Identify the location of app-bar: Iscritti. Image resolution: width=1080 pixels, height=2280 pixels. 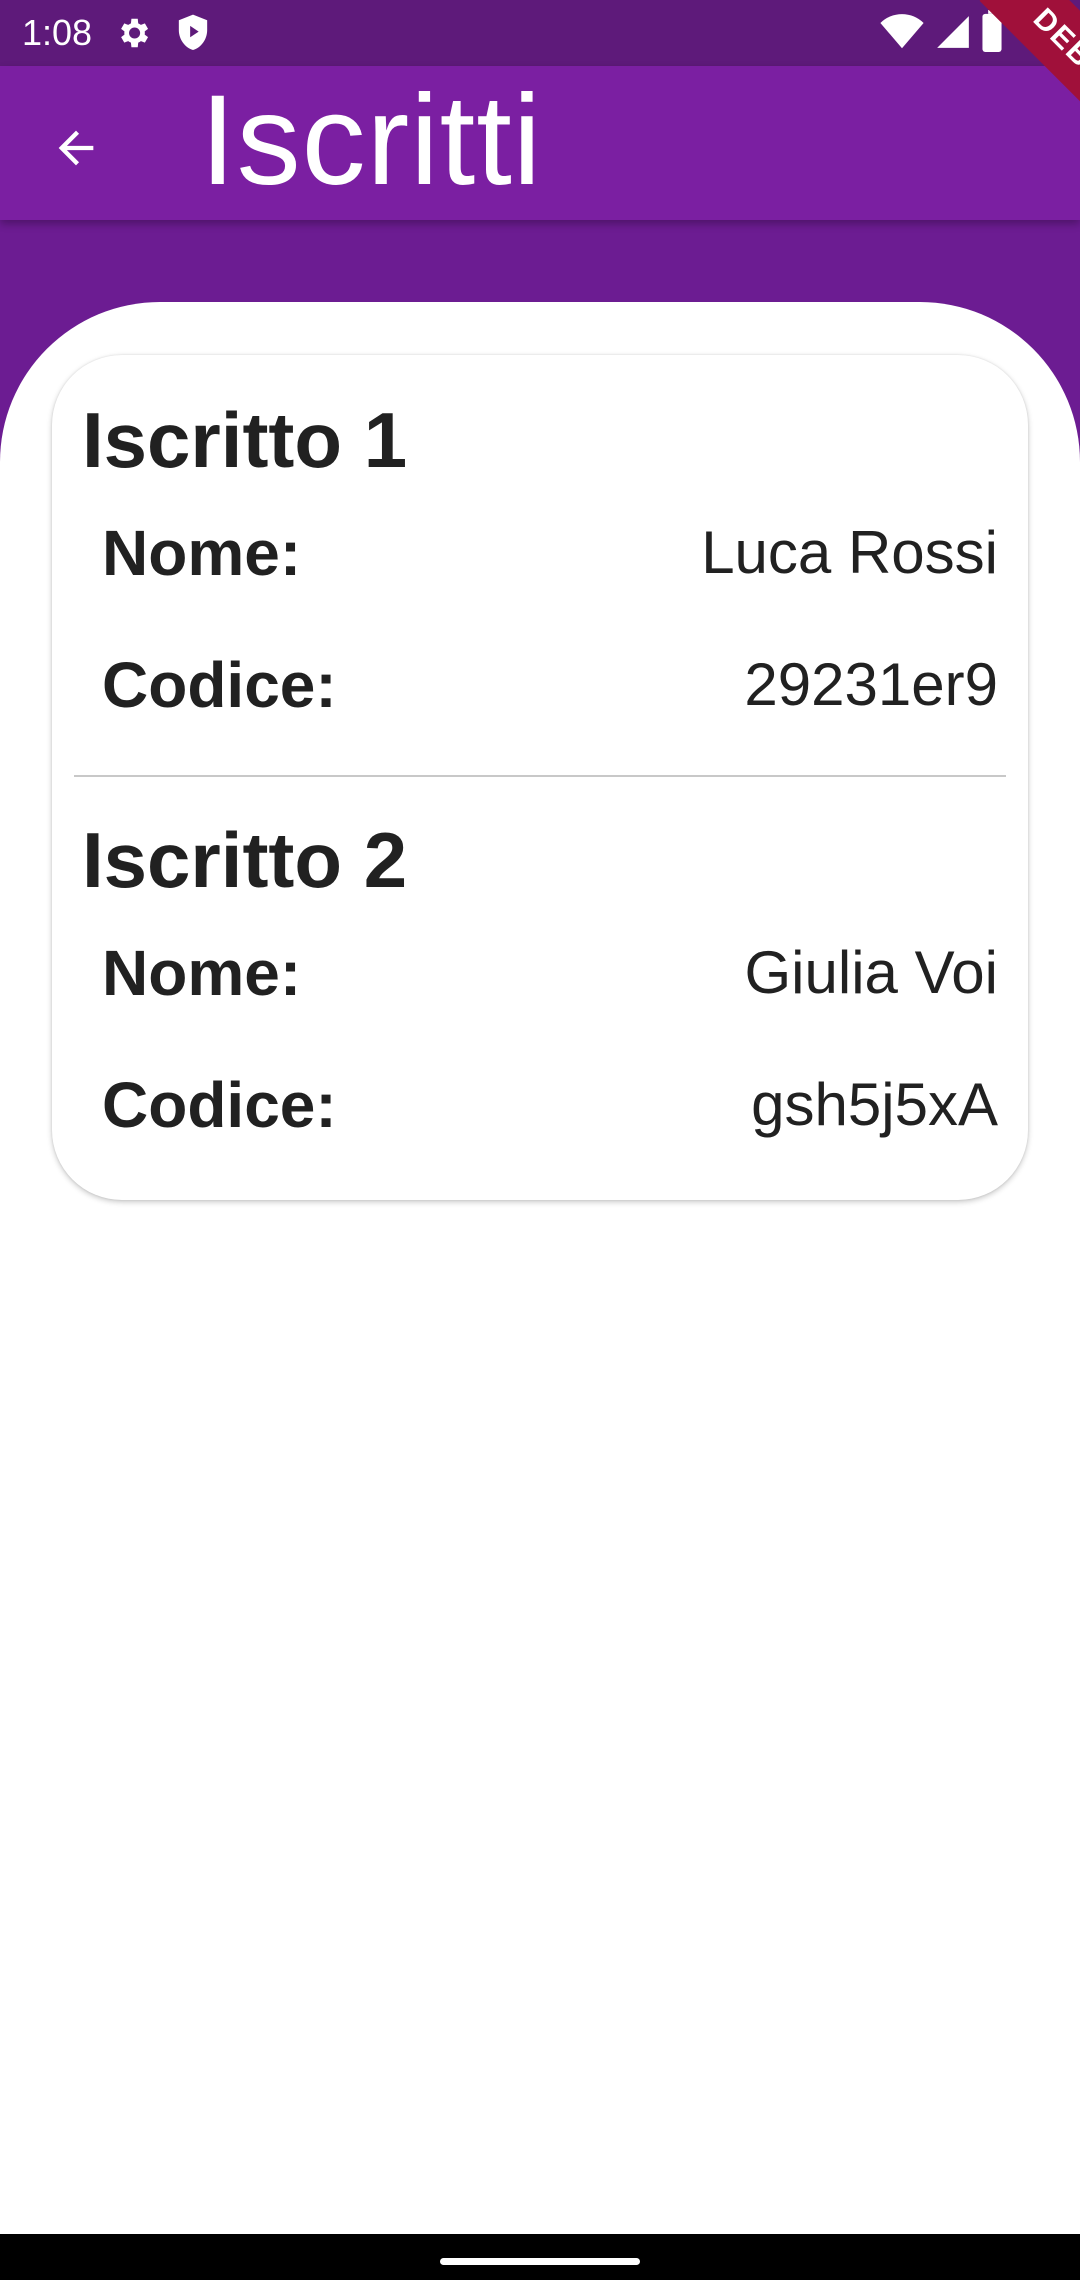
(540, 143).